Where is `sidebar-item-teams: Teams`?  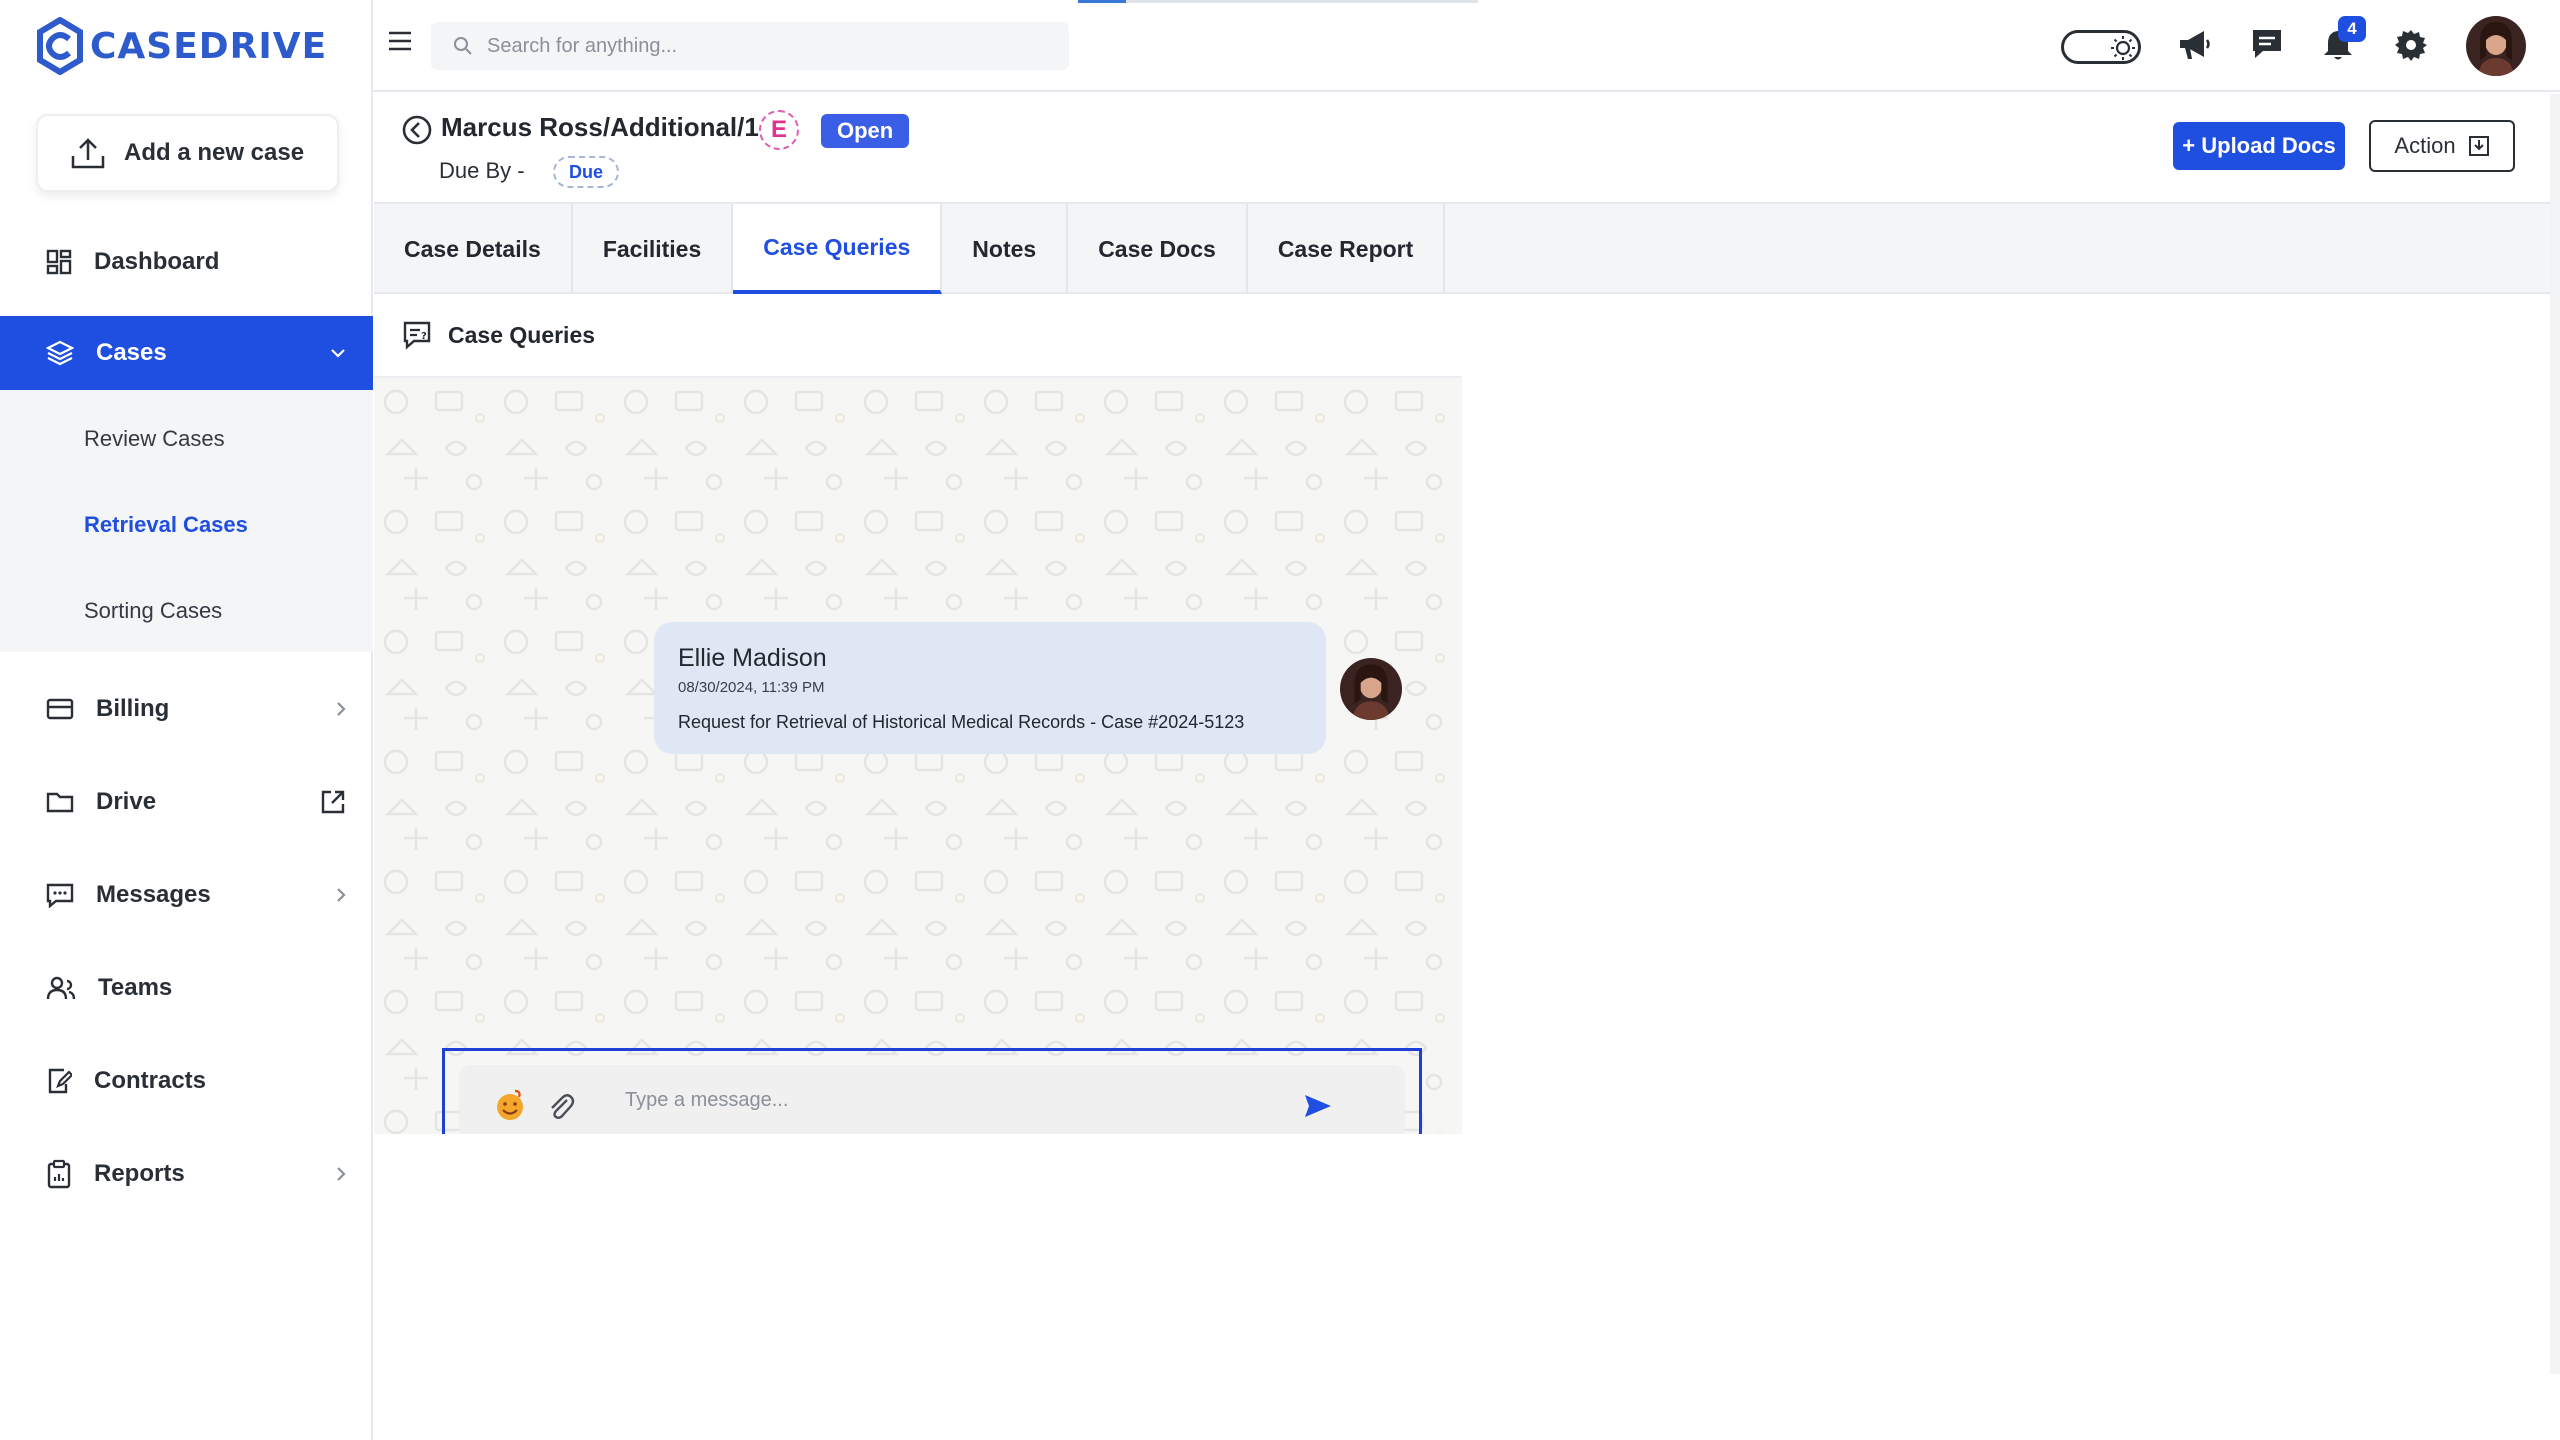
sidebar-item-teams: Teams is located at coordinates (186, 988).